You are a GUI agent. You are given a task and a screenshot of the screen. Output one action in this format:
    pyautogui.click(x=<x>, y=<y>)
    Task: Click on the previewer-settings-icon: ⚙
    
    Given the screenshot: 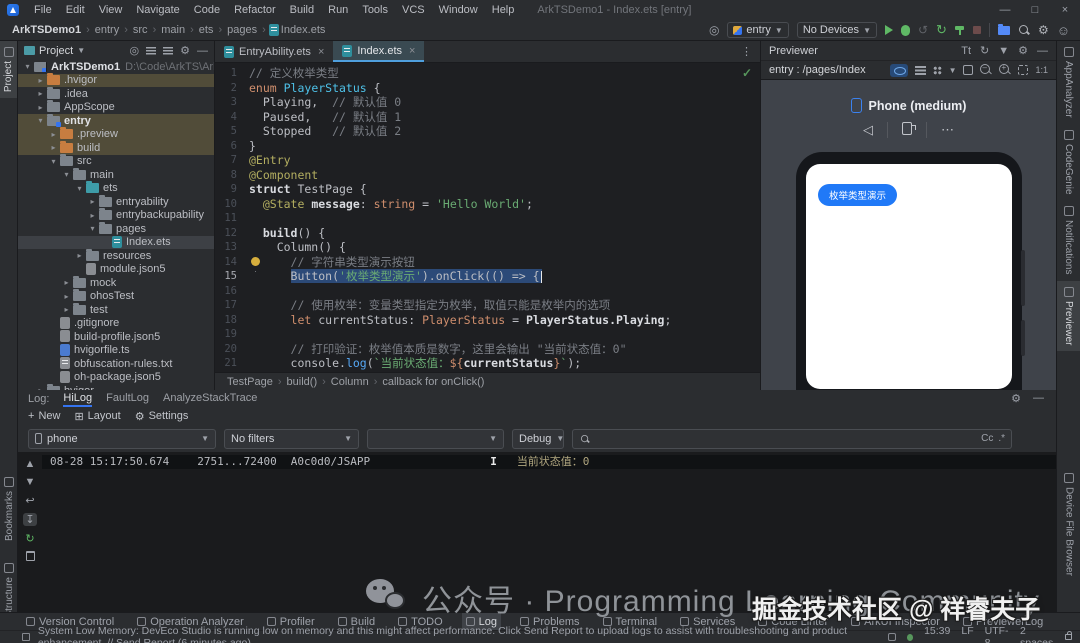 What is the action you would take?
    pyautogui.click(x=1023, y=50)
    